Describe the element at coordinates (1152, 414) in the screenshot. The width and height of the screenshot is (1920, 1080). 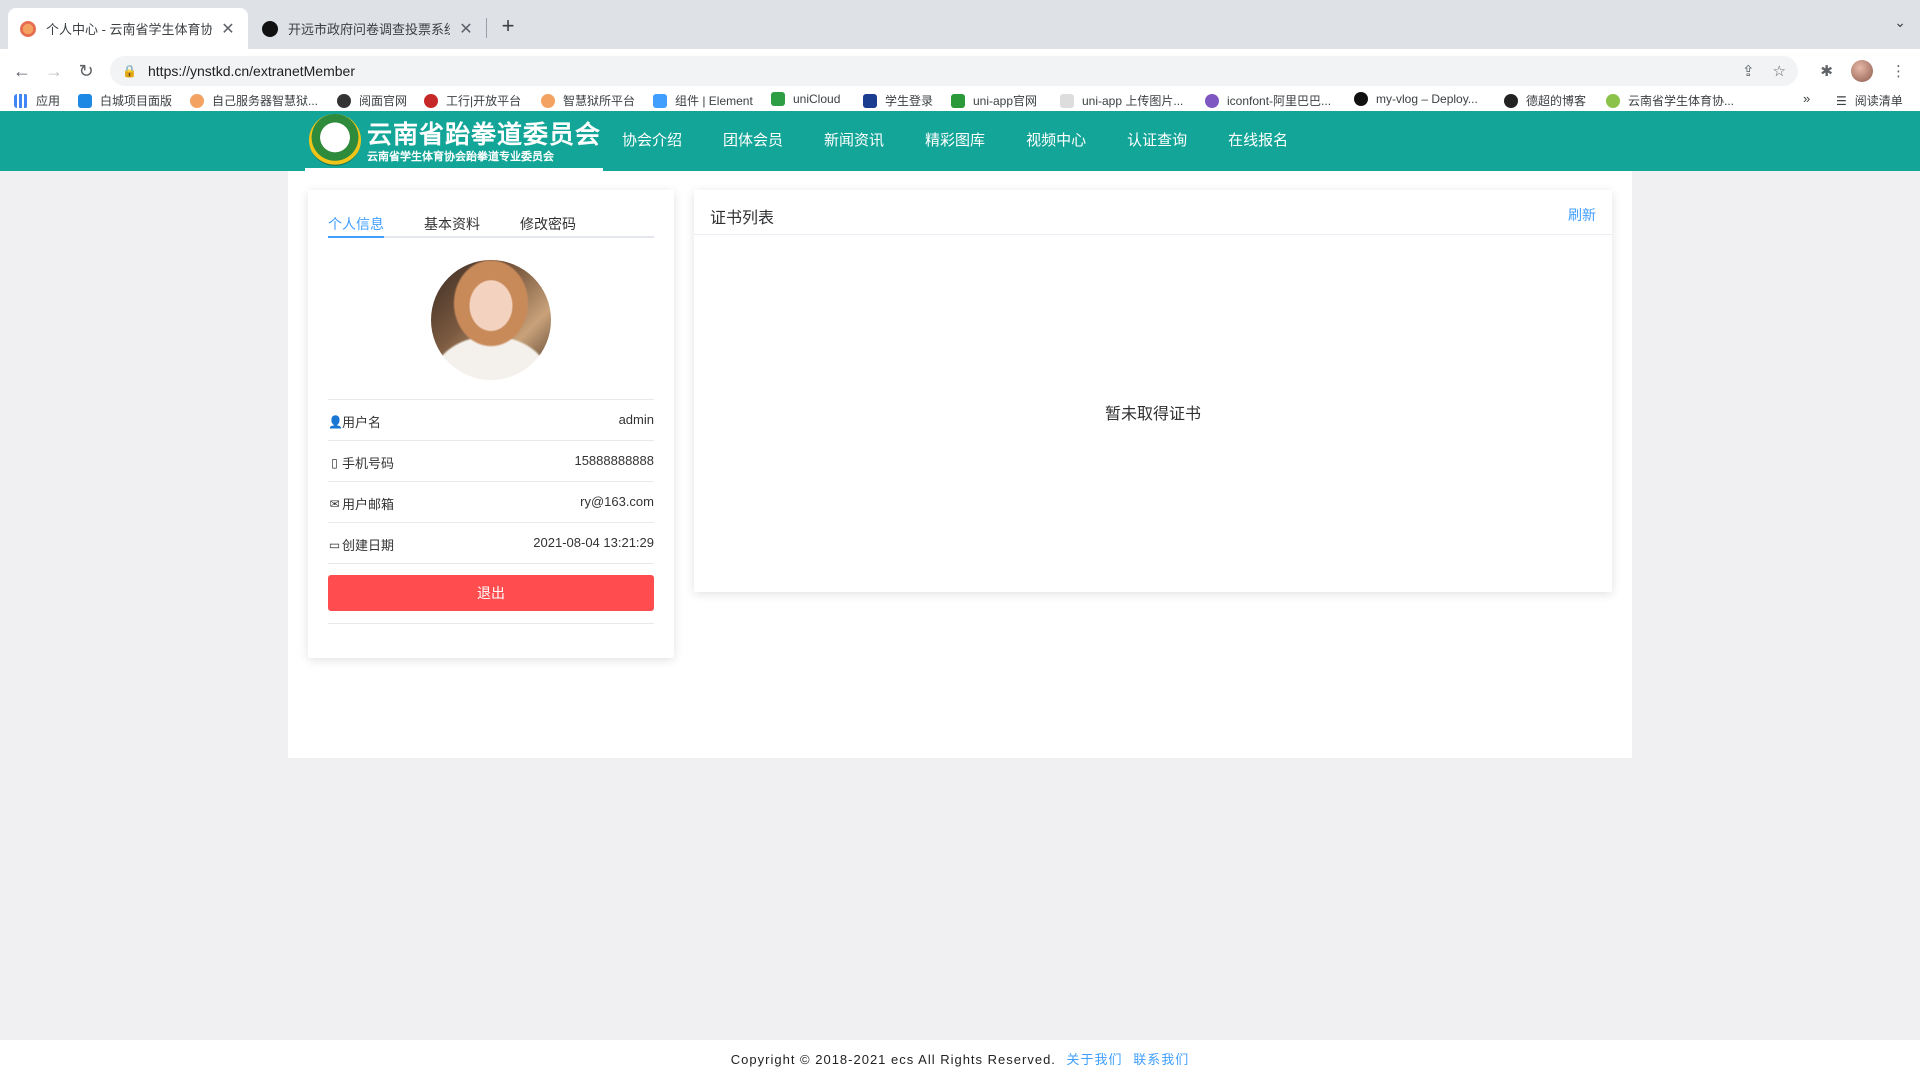
I see `empty-state-text: 暂未取得证书` at that location.